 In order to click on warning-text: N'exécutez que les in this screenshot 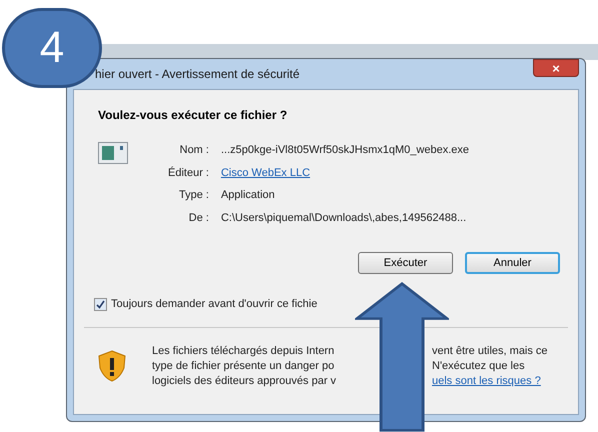, I will do `click(478, 366)`.